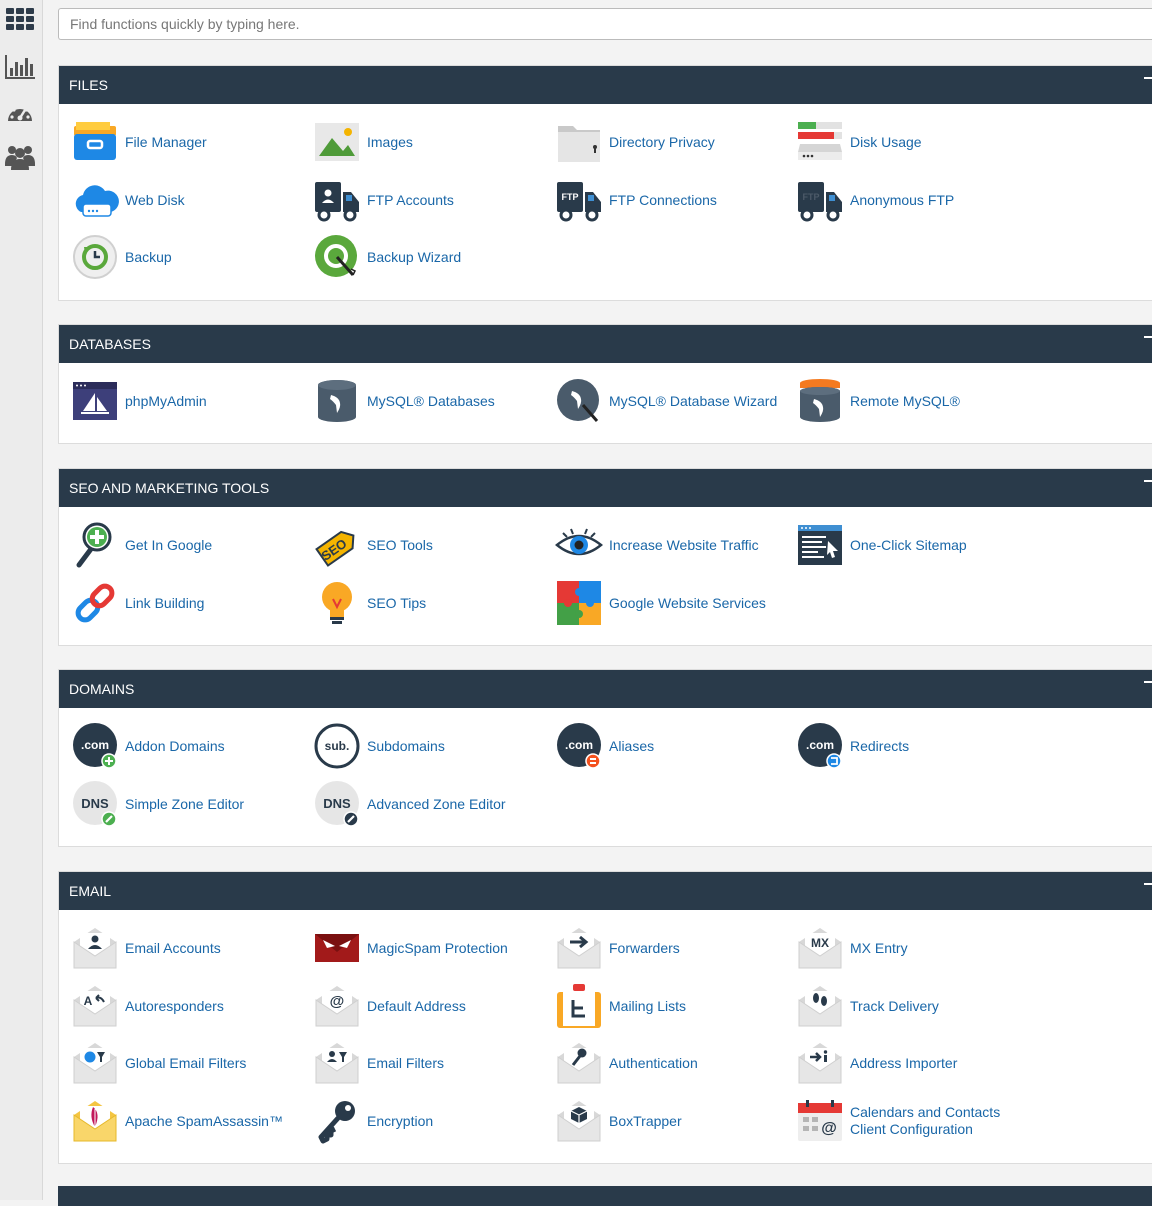  What do you see at coordinates (369, 603) in the screenshot?
I see `seo-tips-link: SEO Tips` at bounding box center [369, 603].